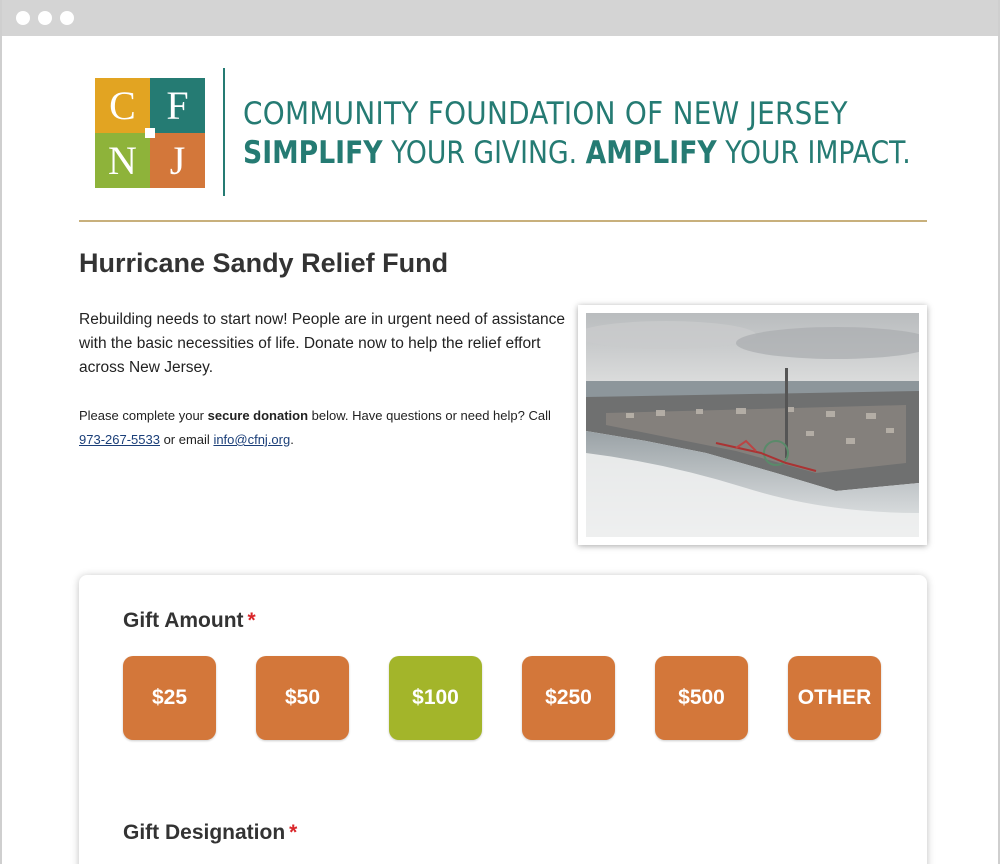  I want to click on amount-button-100: $100, so click(435, 698).